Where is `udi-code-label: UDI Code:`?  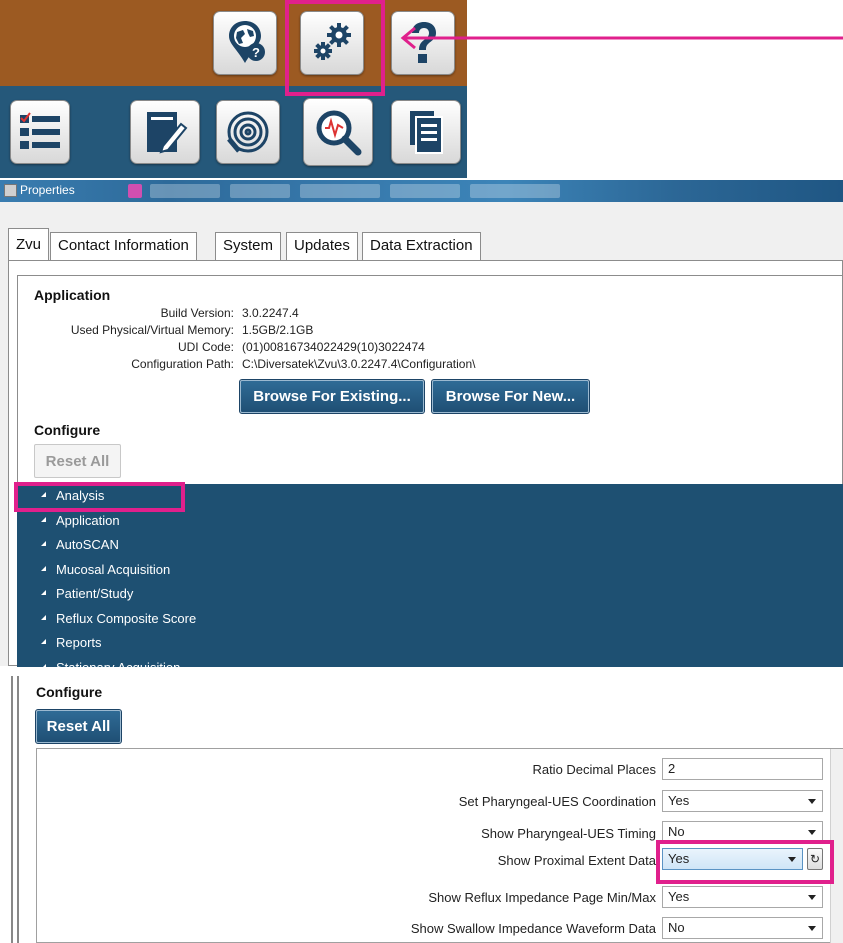 udi-code-label: UDI Code: is located at coordinates (205, 347).